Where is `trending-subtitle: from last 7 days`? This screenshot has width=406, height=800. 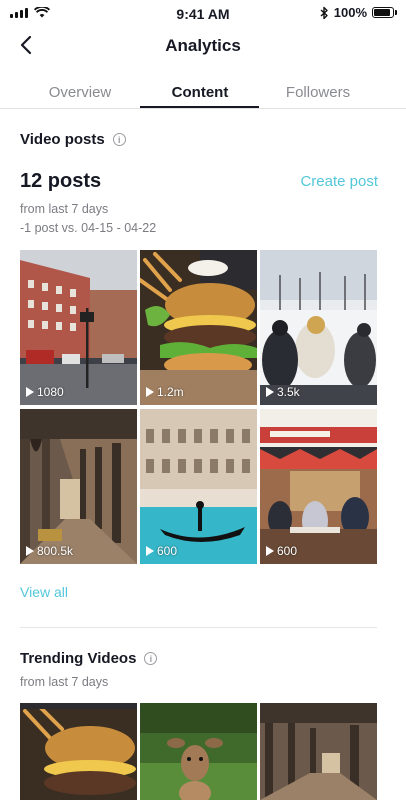 trending-subtitle: from last 7 days is located at coordinates (64, 682).